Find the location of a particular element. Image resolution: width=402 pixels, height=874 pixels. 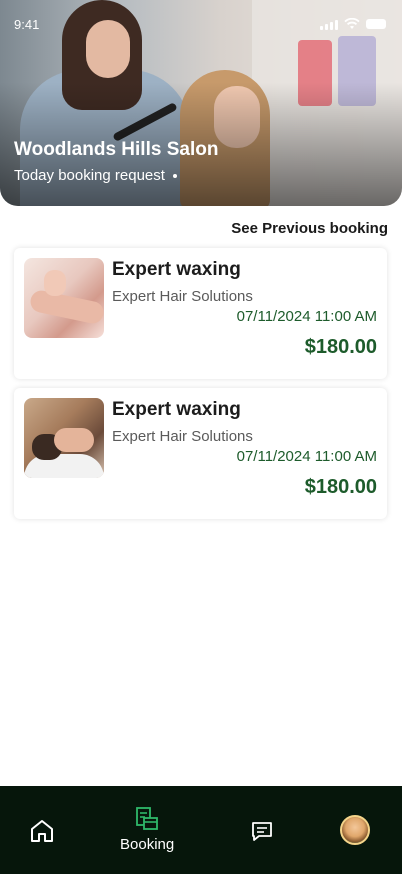

nav-home is located at coordinates (42, 831).